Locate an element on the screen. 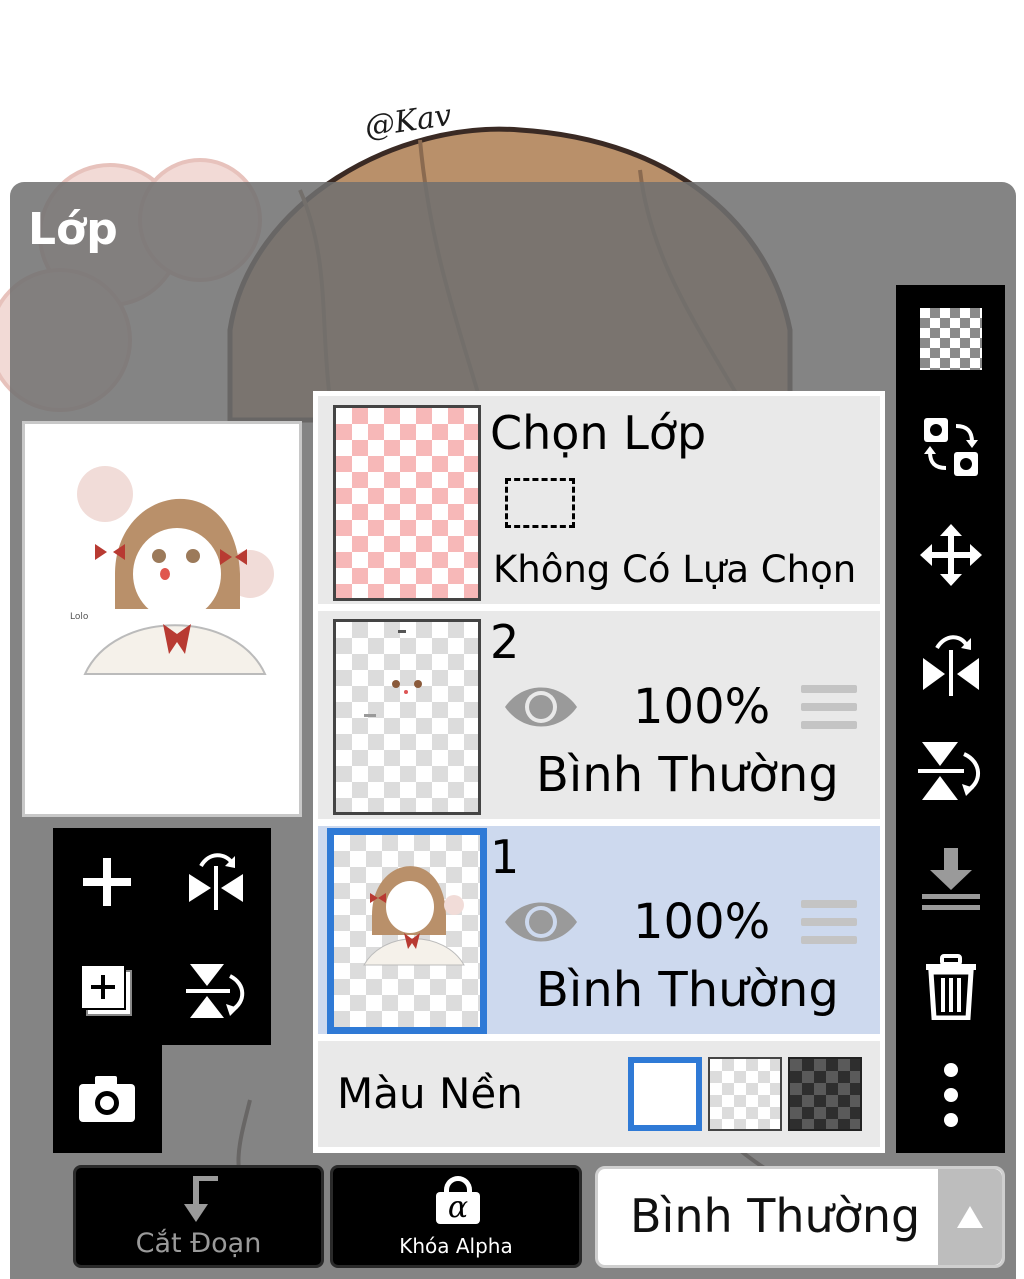 The image size is (1024, 1279). flip-vertical-layer-button is located at coordinates (216, 991).